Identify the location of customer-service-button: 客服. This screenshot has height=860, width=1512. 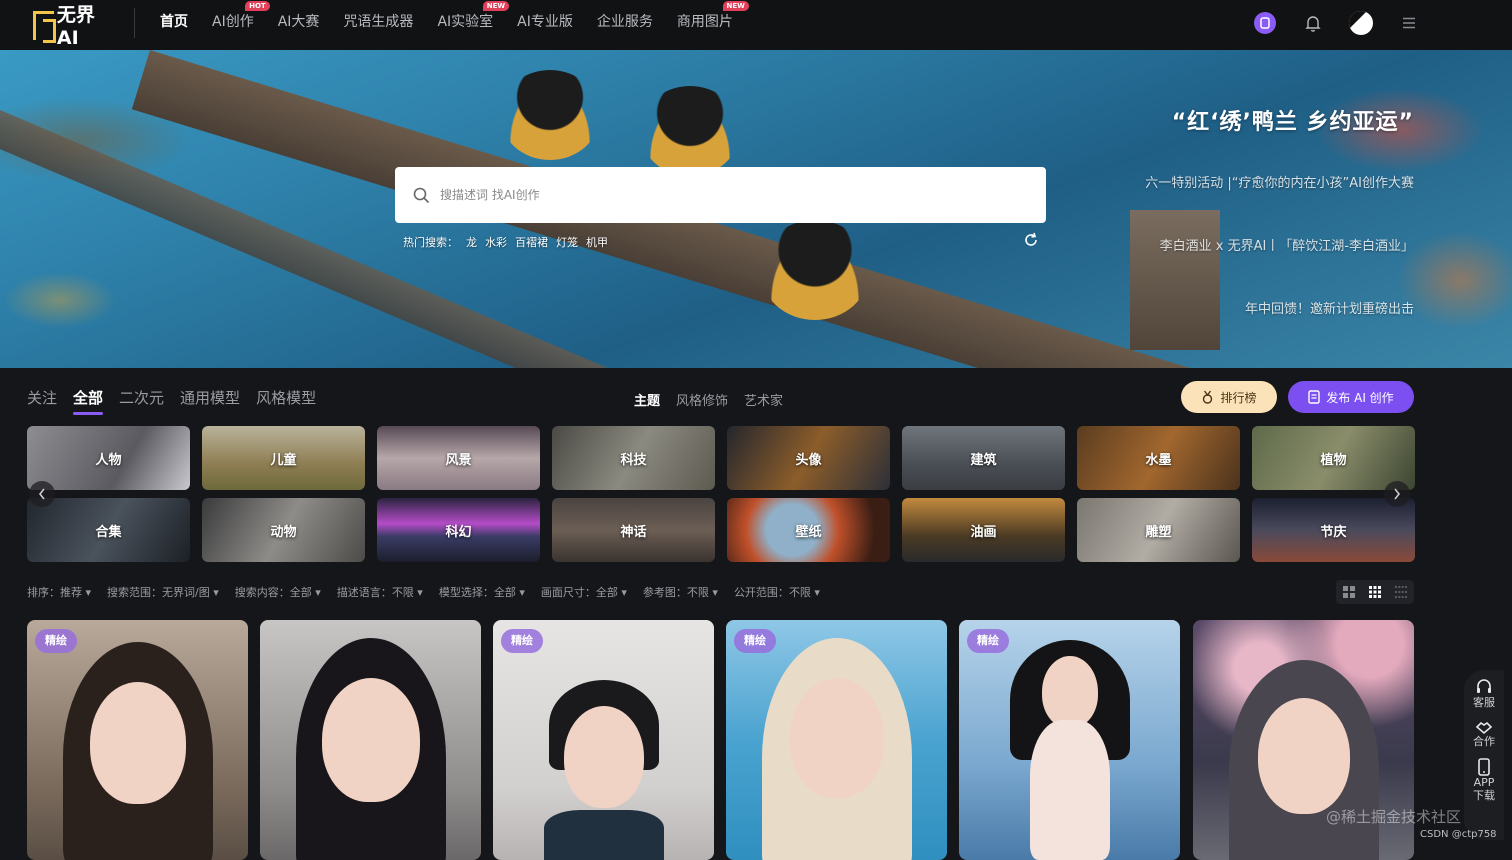
(1484, 693).